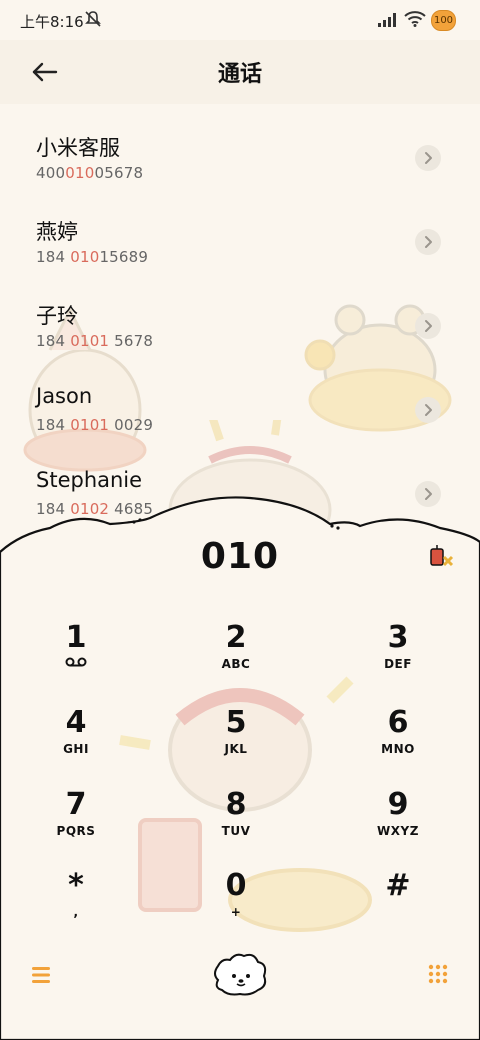 The width and height of the screenshot is (480, 1040). Describe the element at coordinates (398, 885) in the screenshot. I see `key-digit: #` at that location.